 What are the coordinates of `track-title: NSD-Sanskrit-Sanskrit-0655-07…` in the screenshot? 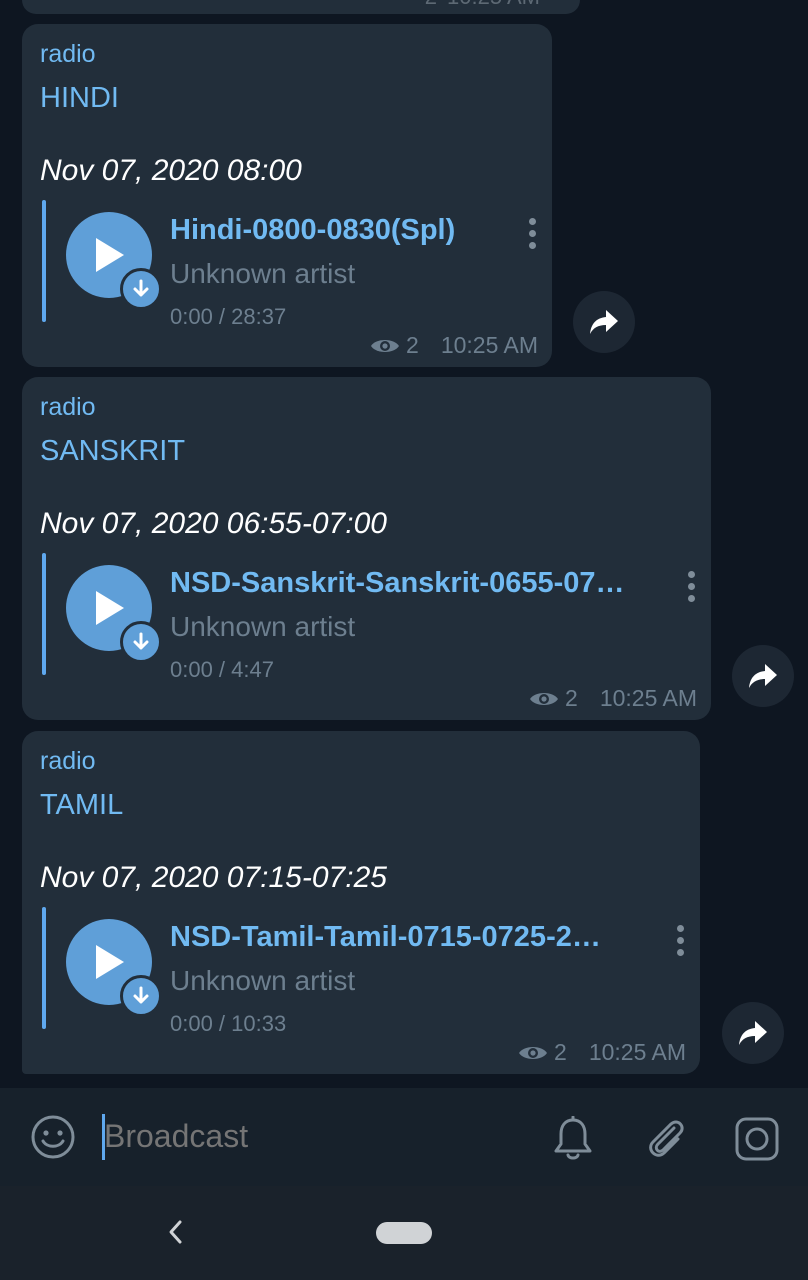 It's located at (397, 583).